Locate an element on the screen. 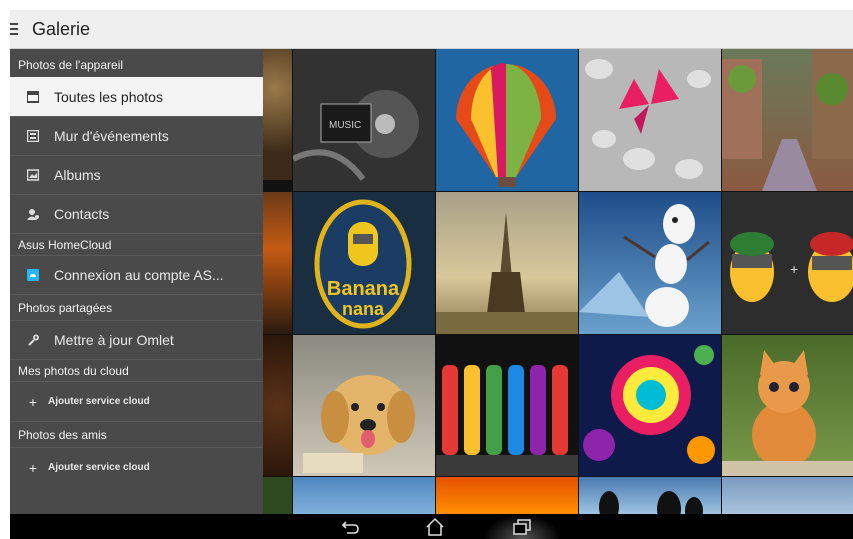 This screenshot has width=853, height=539. drawer-item-albums: Albums is located at coordinates (136, 174).